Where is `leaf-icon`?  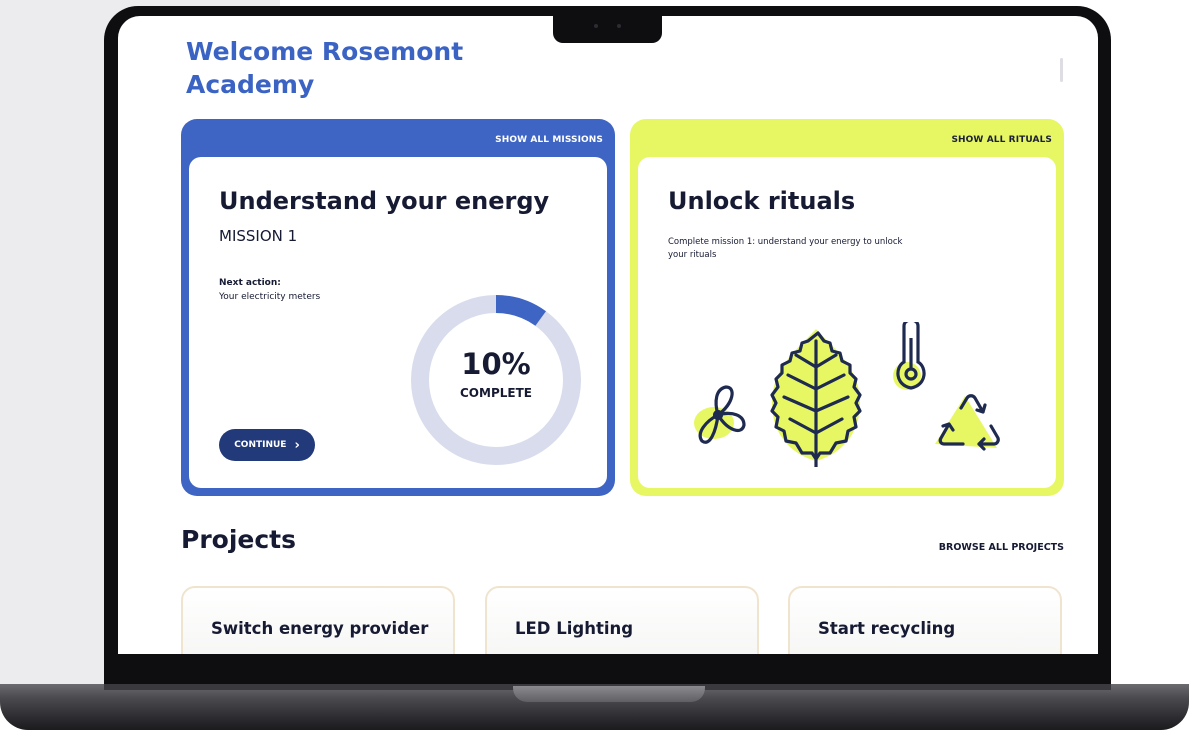
leaf-icon is located at coordinates (816, 398).